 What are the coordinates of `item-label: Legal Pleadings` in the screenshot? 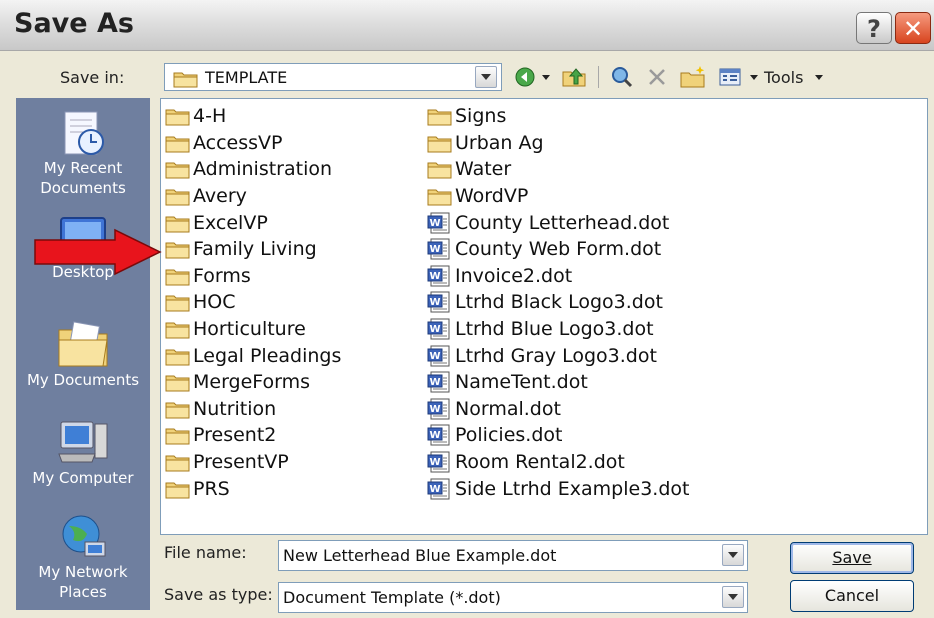 It's located at (267, 355).